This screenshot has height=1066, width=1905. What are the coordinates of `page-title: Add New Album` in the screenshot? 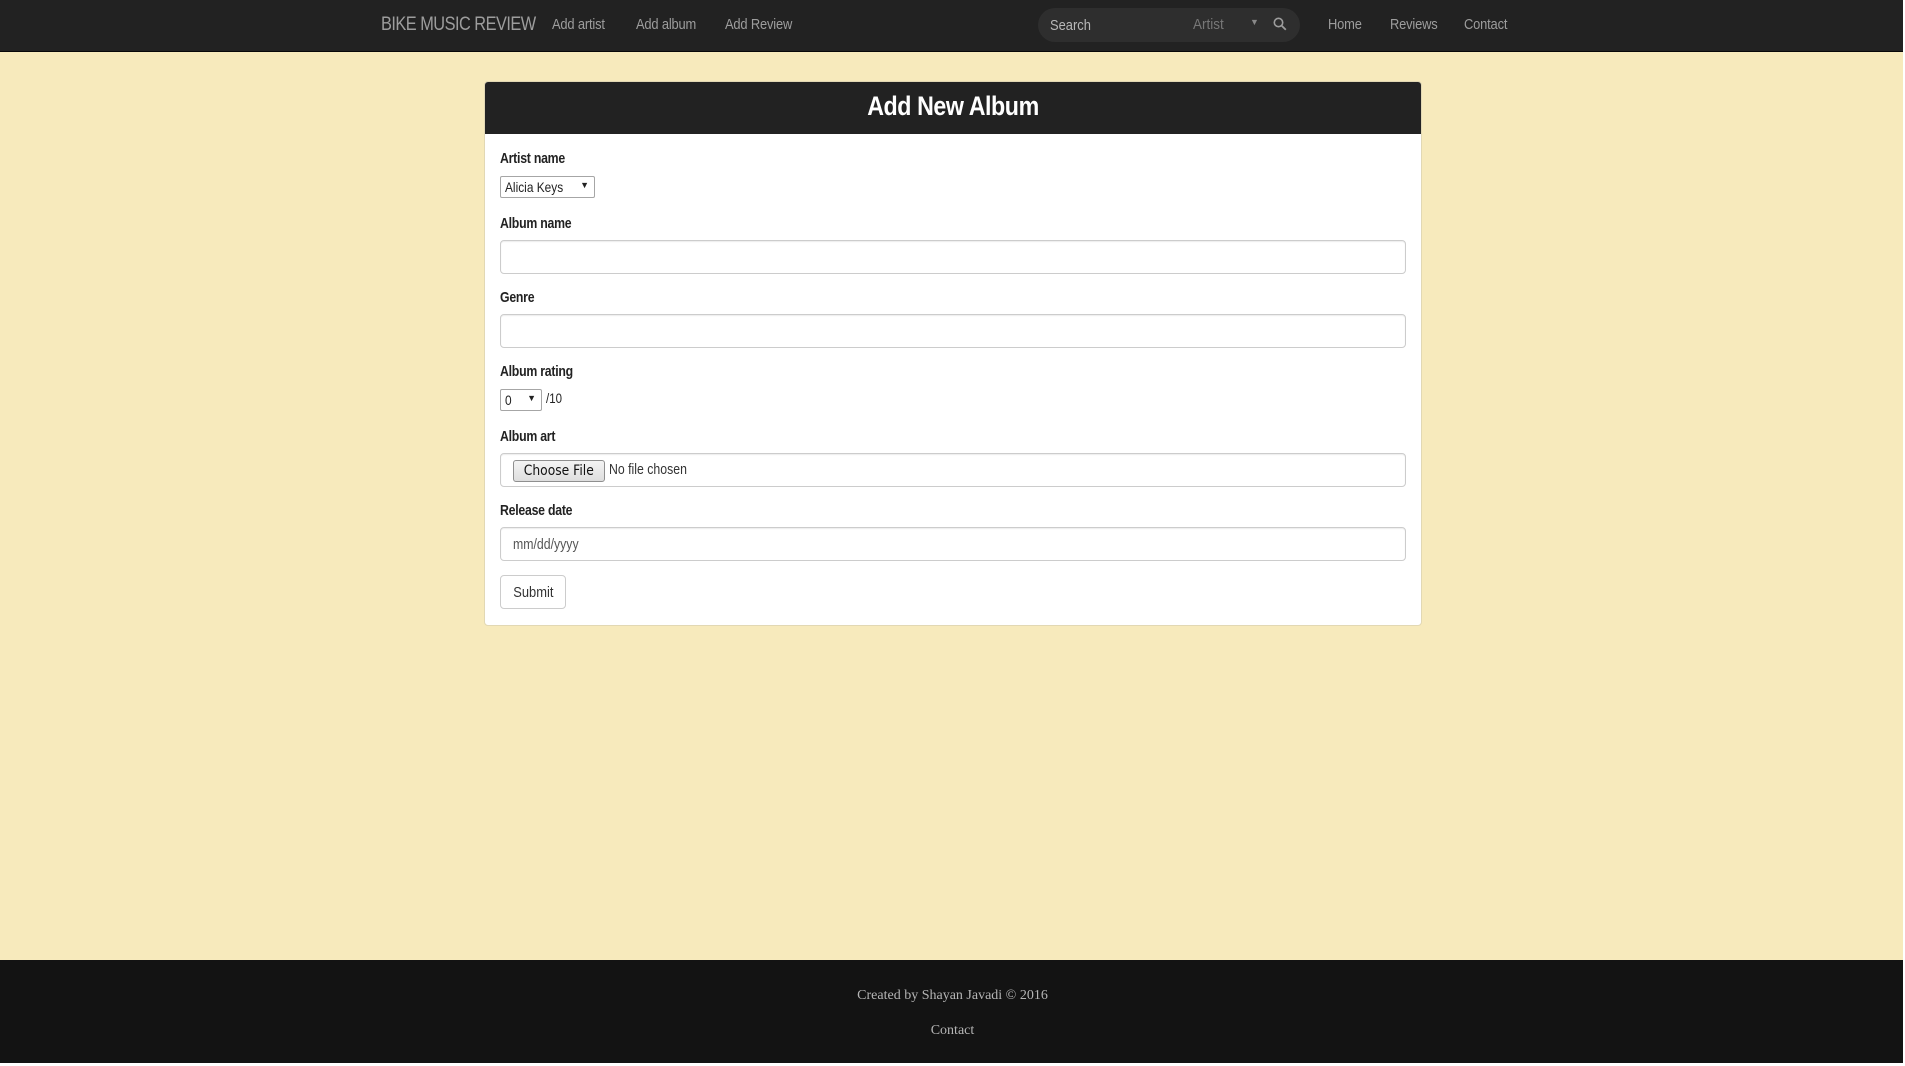 It's located at (953, 106).